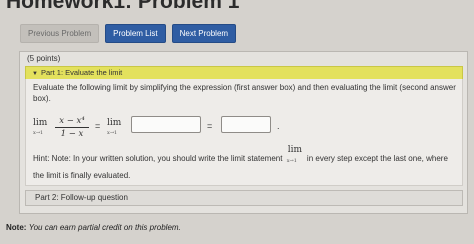  I want to click on caret-down-icon: ▼, so click(35, 74).